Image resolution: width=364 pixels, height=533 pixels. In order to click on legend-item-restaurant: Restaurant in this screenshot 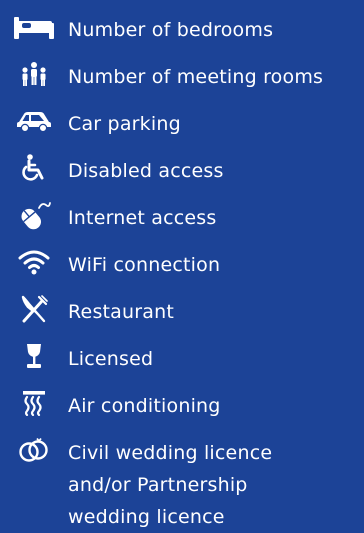, I will do `click(182, 308)`.